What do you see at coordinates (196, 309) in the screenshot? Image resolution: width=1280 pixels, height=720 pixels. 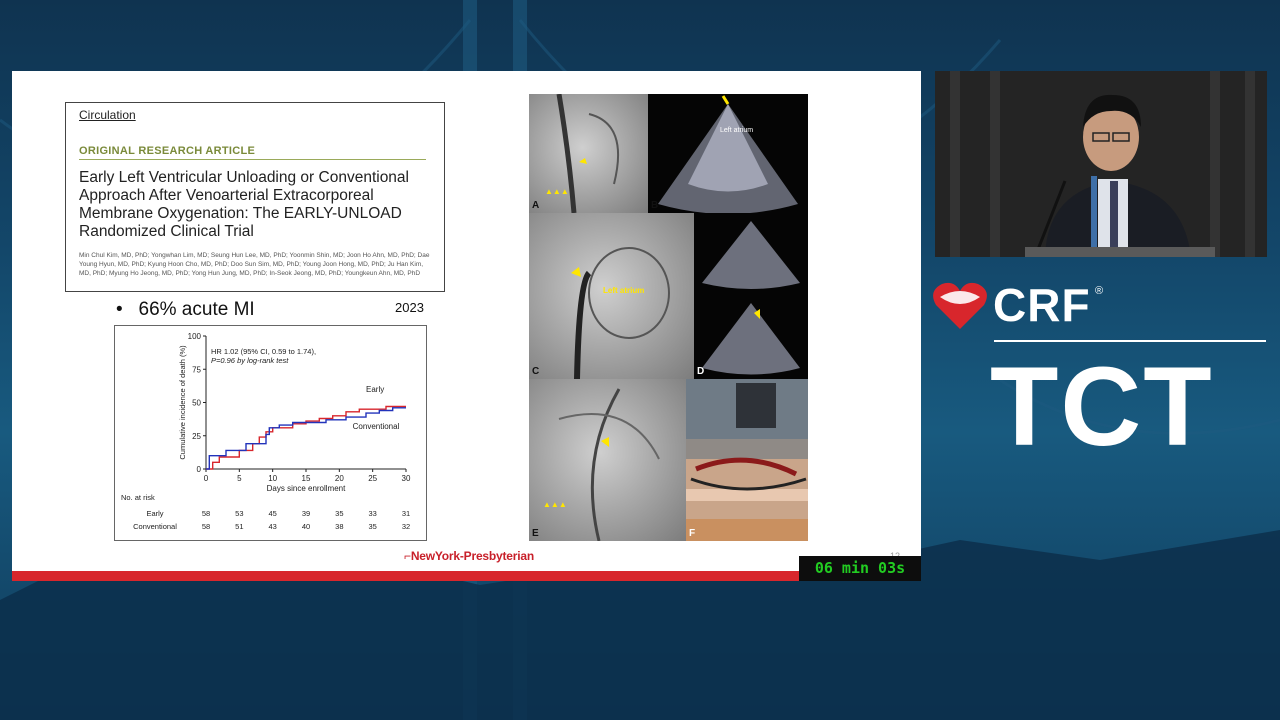 I see `bullet-text: 66% acute MI` at bounding box center [196, 309].